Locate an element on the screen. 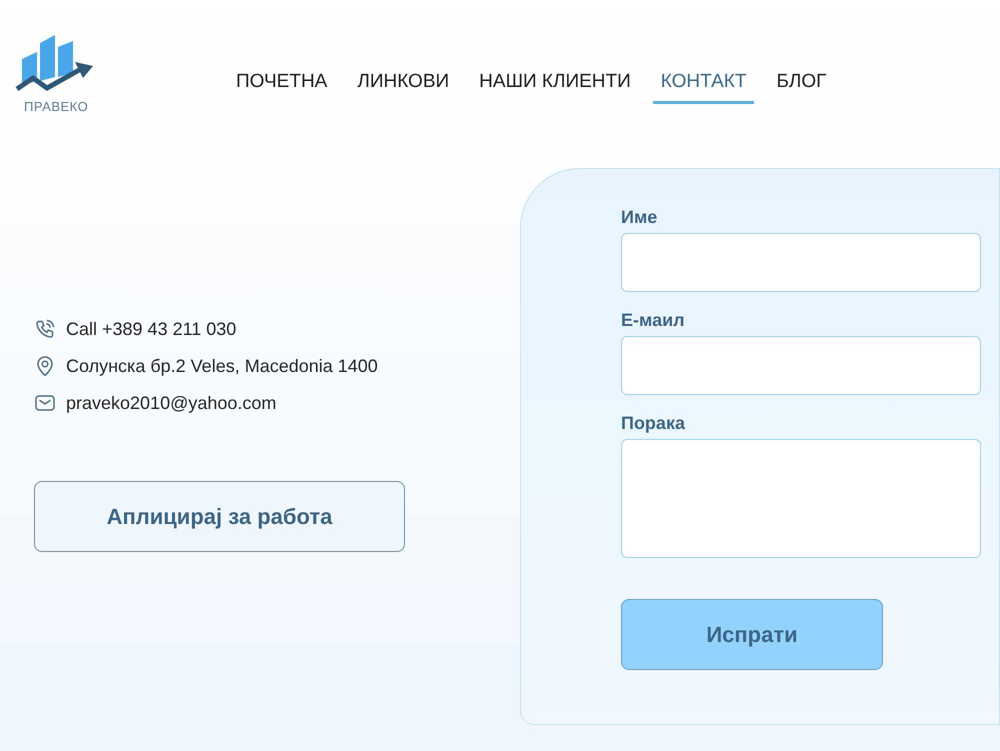  nav-link: ЛИНКОВИ is located at coordinates (403, 86).